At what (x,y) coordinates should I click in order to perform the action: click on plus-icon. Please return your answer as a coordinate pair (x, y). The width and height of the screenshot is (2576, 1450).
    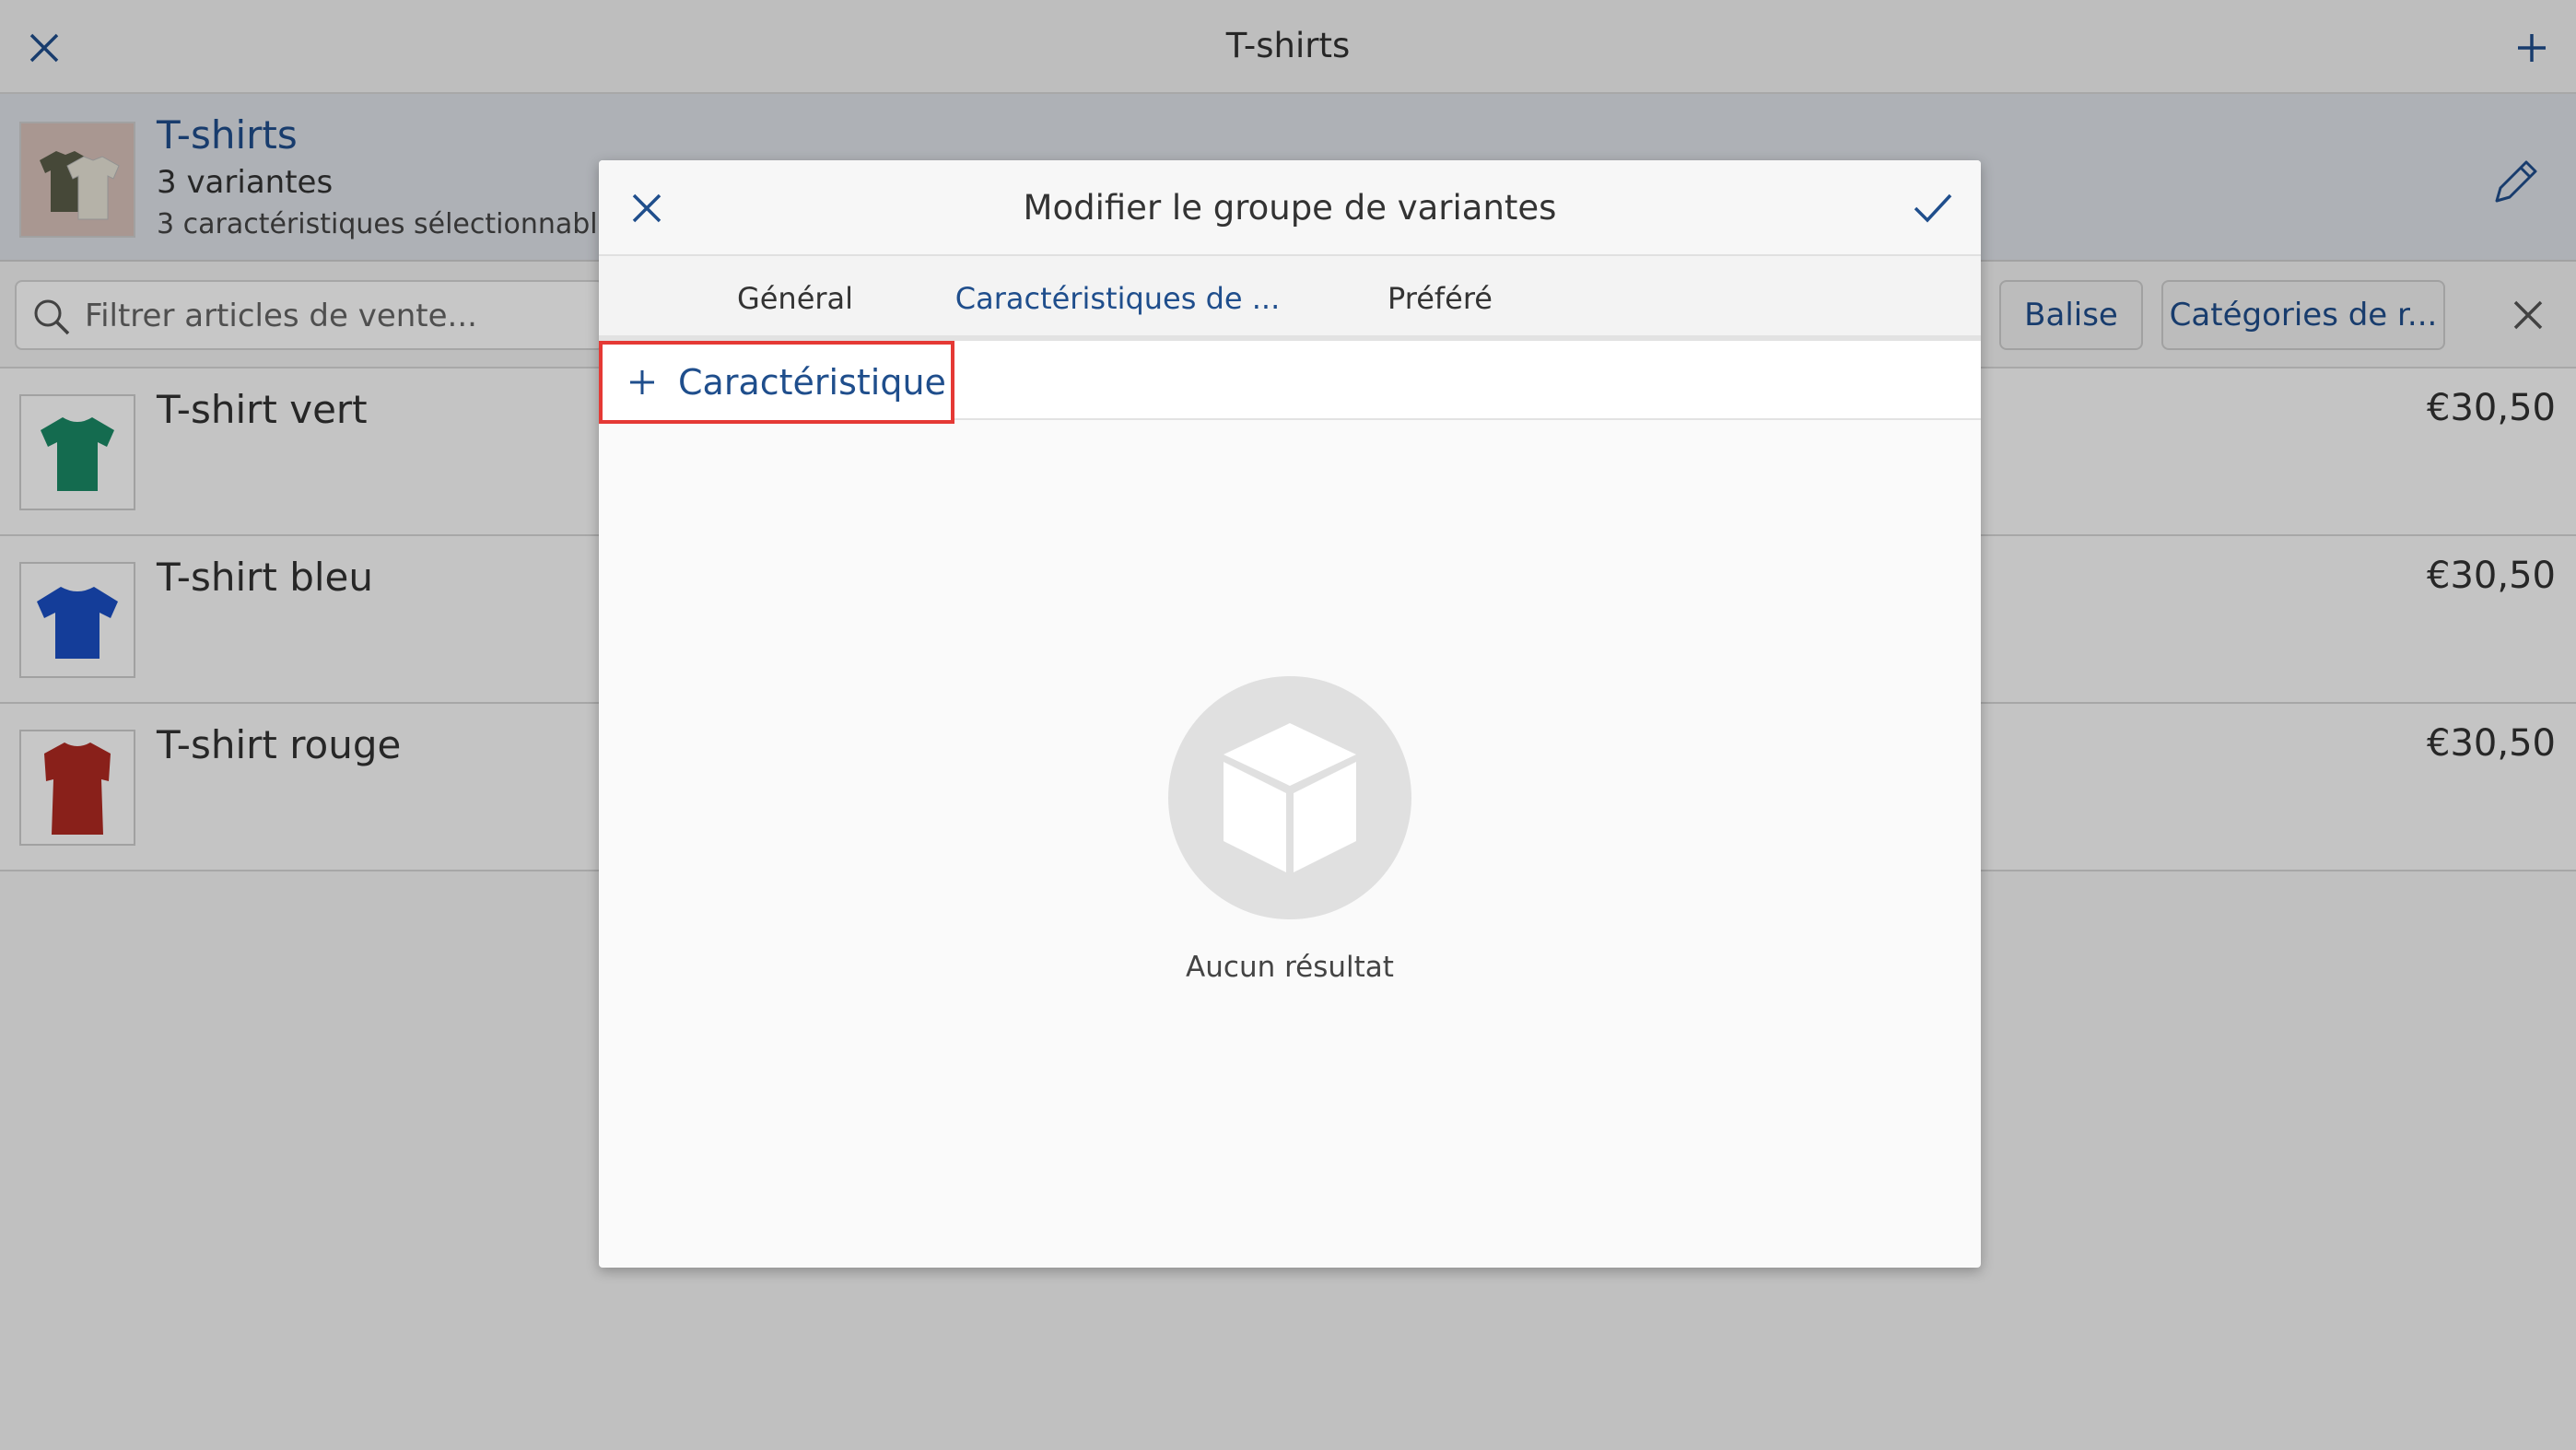
    Looking at the image, I should click on (642, 382).